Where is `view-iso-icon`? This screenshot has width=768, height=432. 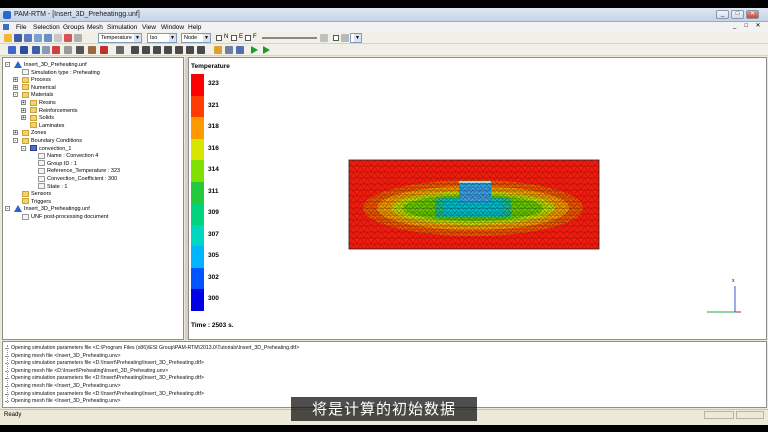 view-iso-icon is located at coordinates (201, 50).